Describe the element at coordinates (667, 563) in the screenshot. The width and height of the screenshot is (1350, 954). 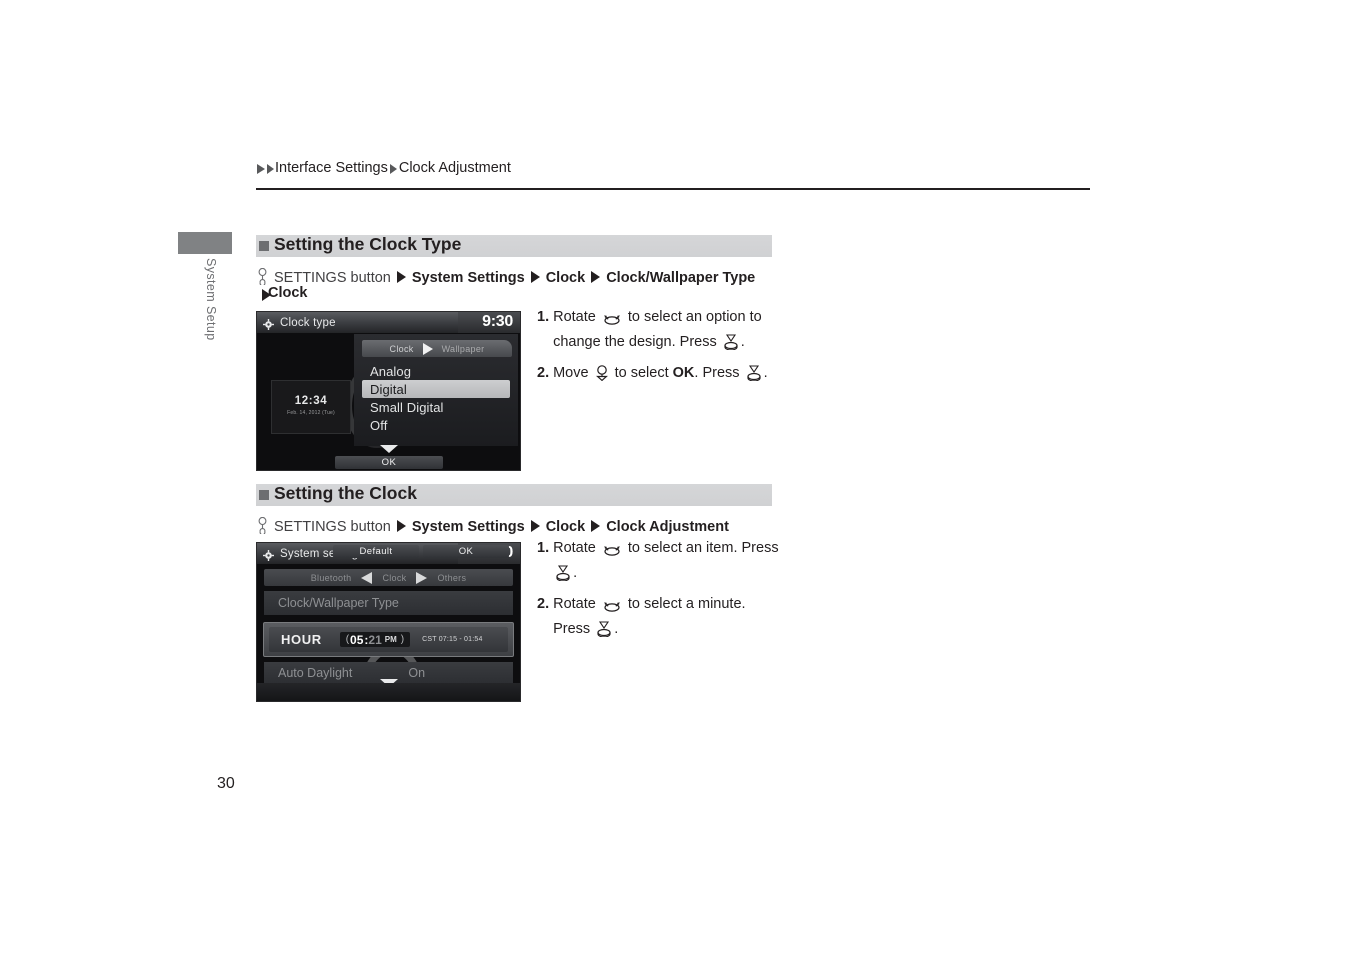
I see `step-text: Rotate to select an item. Press .` at that location.